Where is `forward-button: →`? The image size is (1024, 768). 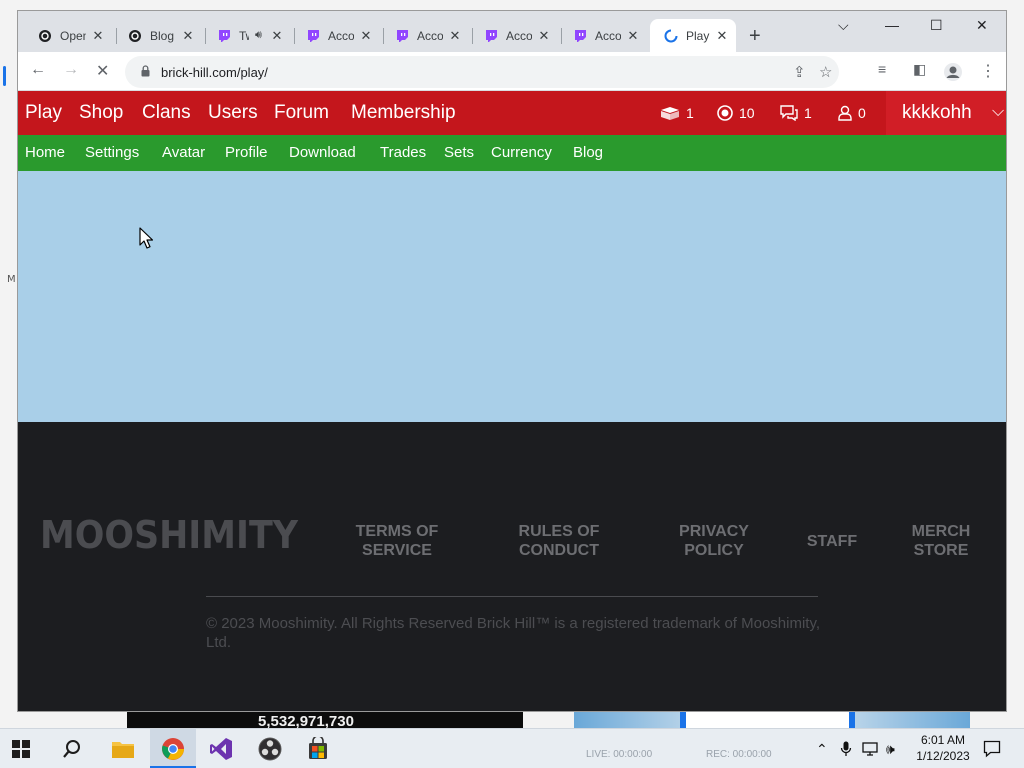
forward-button: → is located at coordinates (71, 70).